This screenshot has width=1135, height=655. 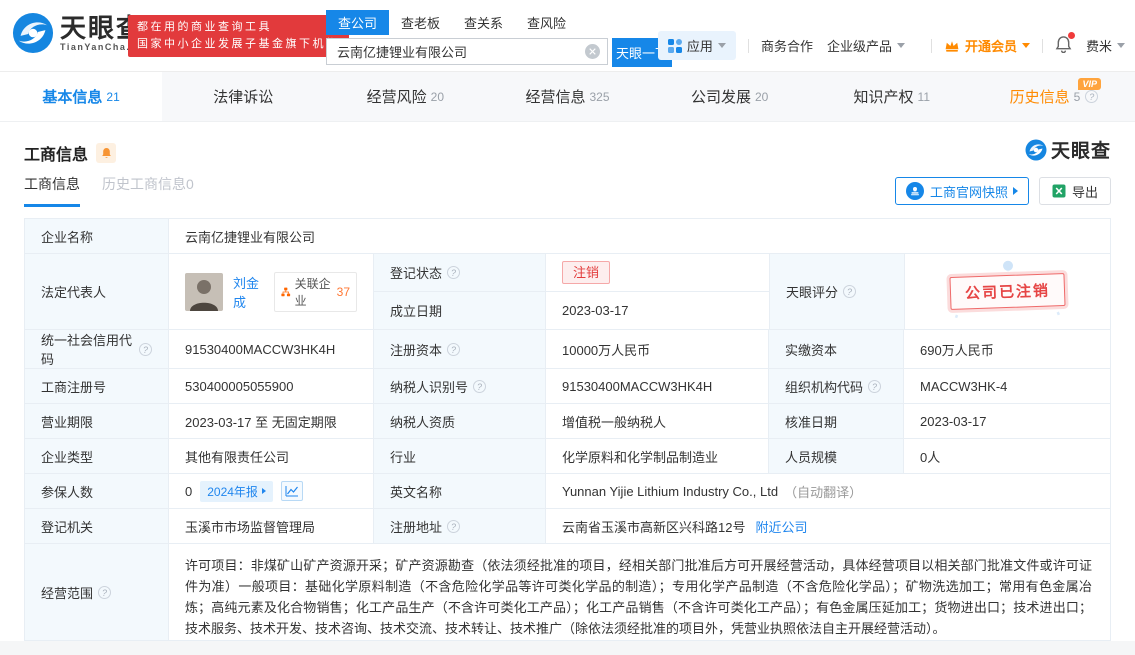 I want to click on section-title: 工商信息, so click(x=56, y=155).